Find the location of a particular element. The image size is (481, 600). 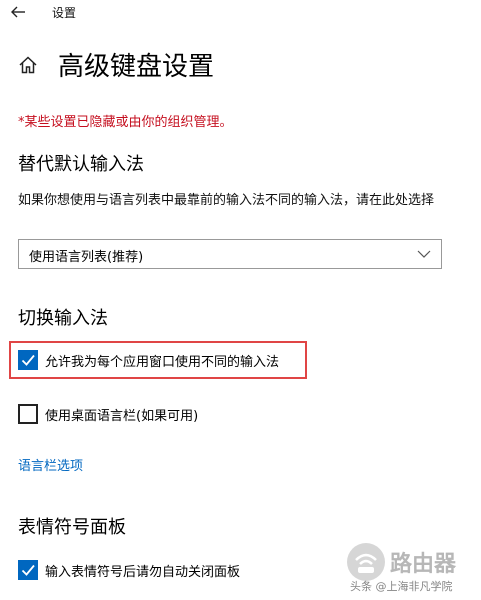

section-title-override-input: 替代默认输入法 is located at coordinates (81, 164).